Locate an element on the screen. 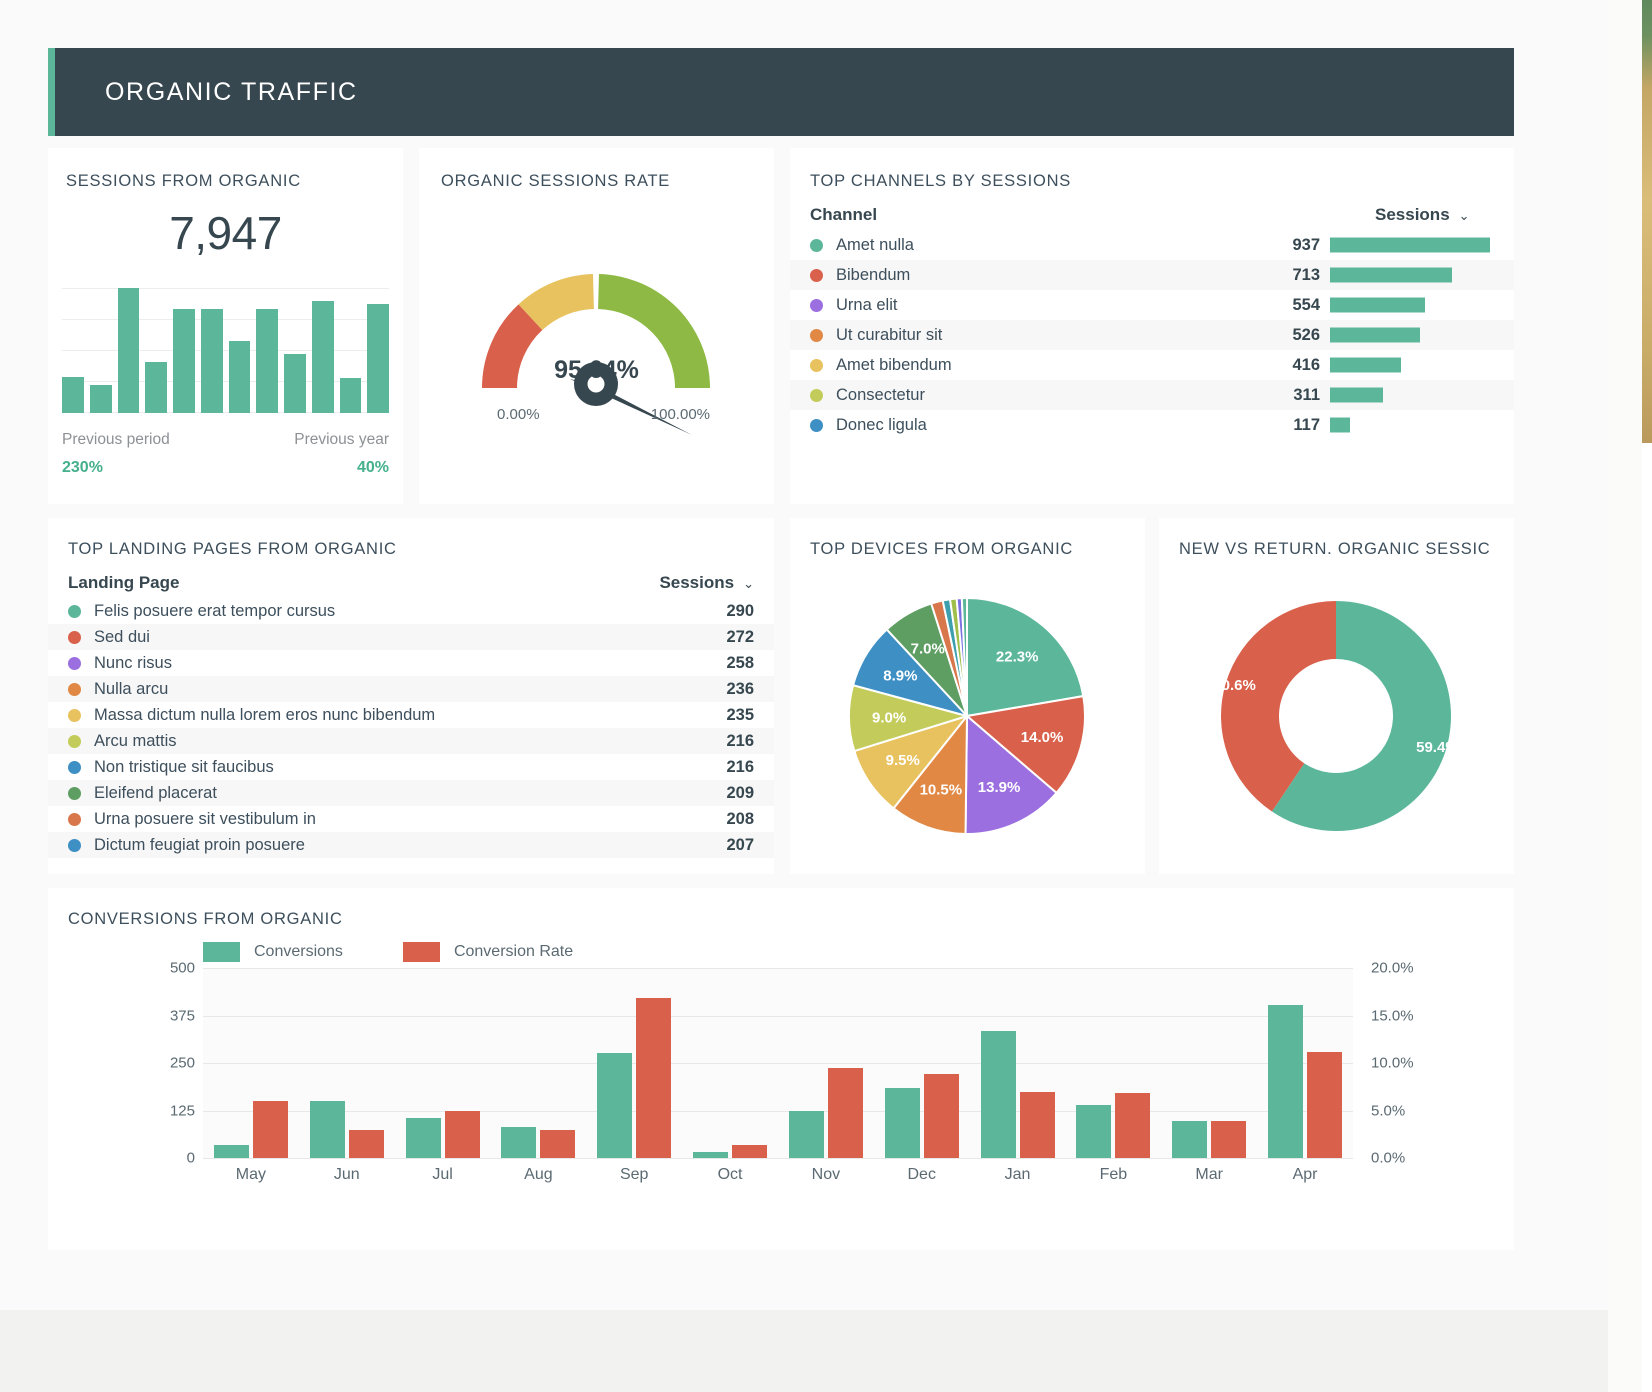 The height and width of the screenshot is (1392, 1652). y-axis-tick-right: 0.0% is located at coordinates (1388, 1158).